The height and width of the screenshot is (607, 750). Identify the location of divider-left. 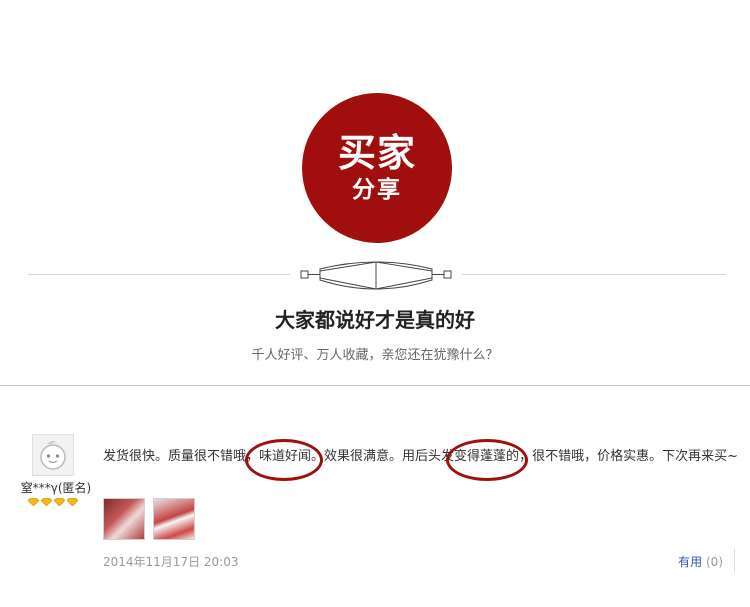
(159, 274).